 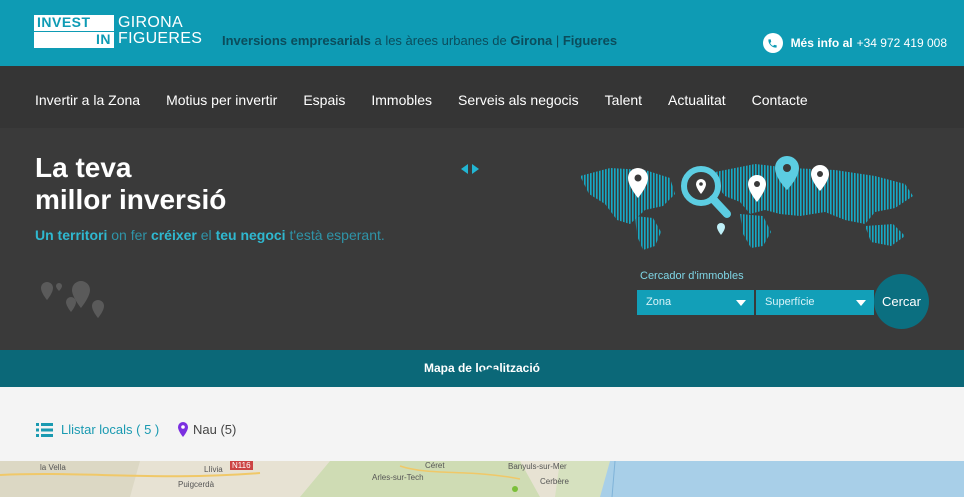 I want to click on search-button: Cercar, so click(x=901, y=301).